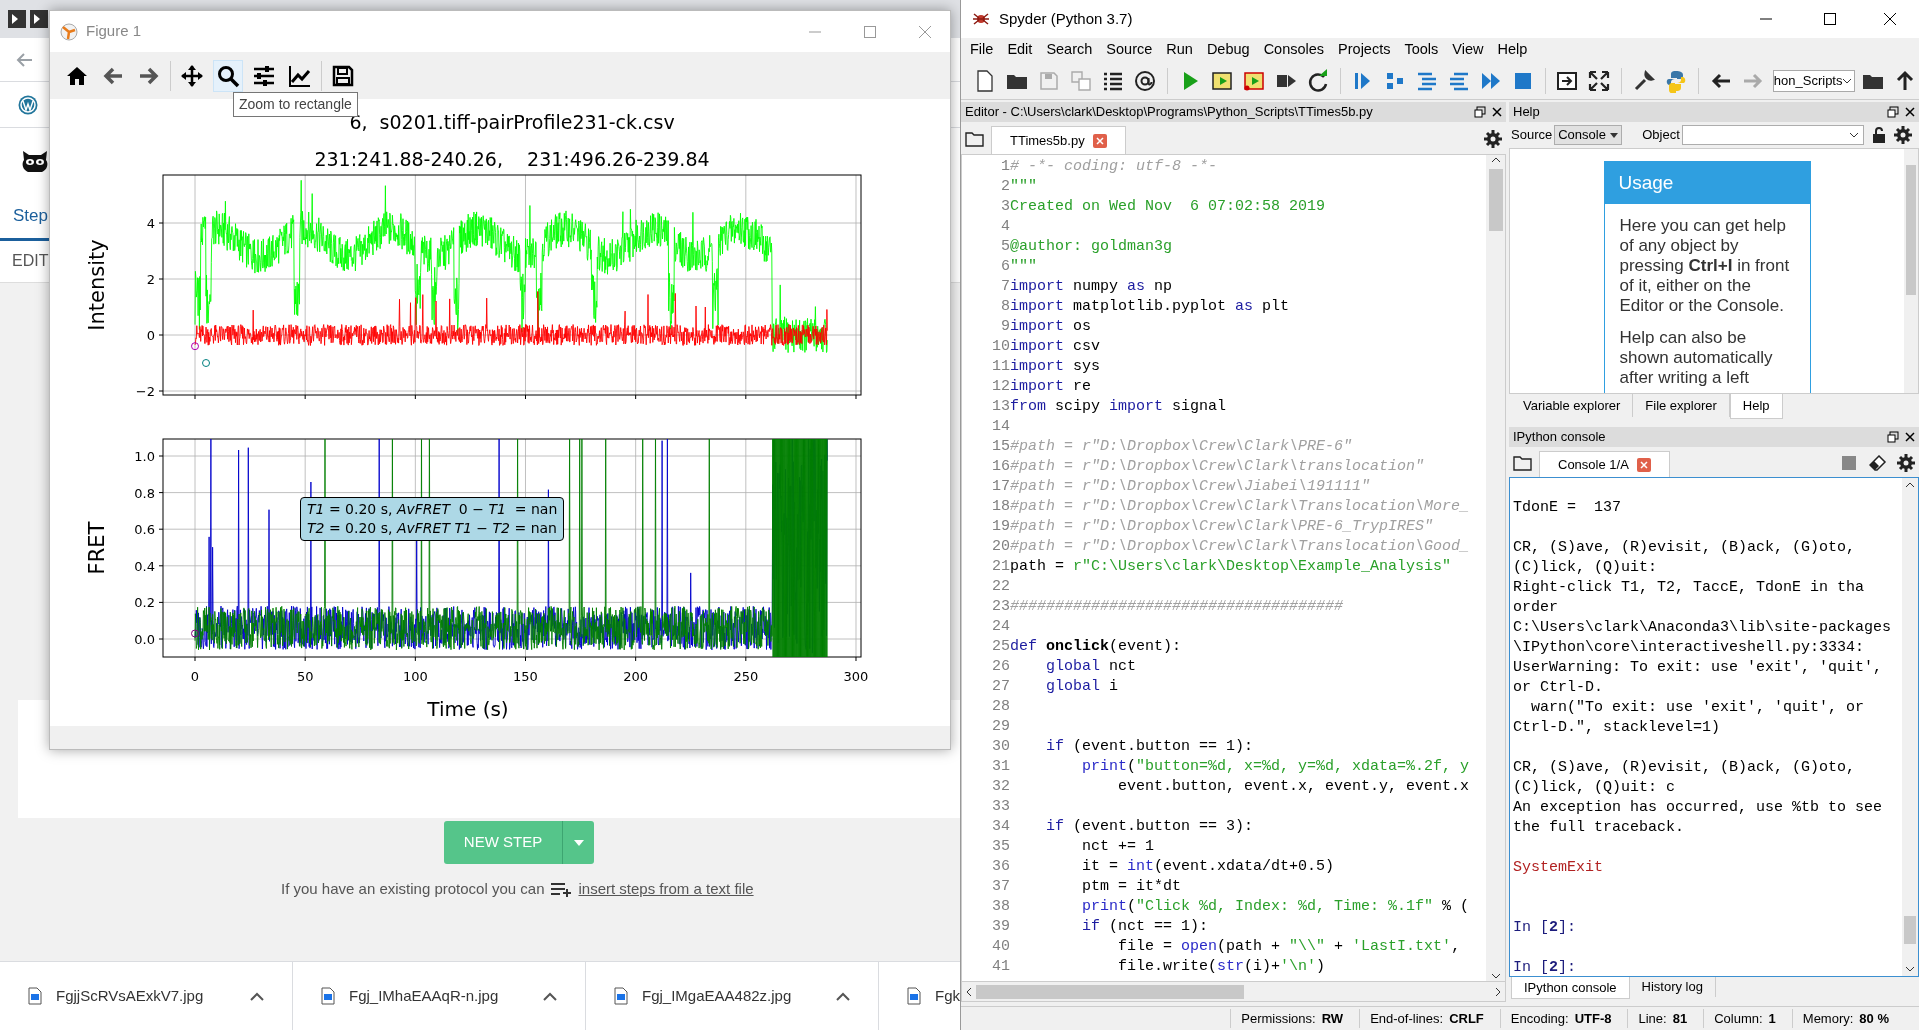  What do you see at coordinates (1570, 988) in the screenshot?
I see `pane-tab: IPython console` at bounding box center [1570, 988].